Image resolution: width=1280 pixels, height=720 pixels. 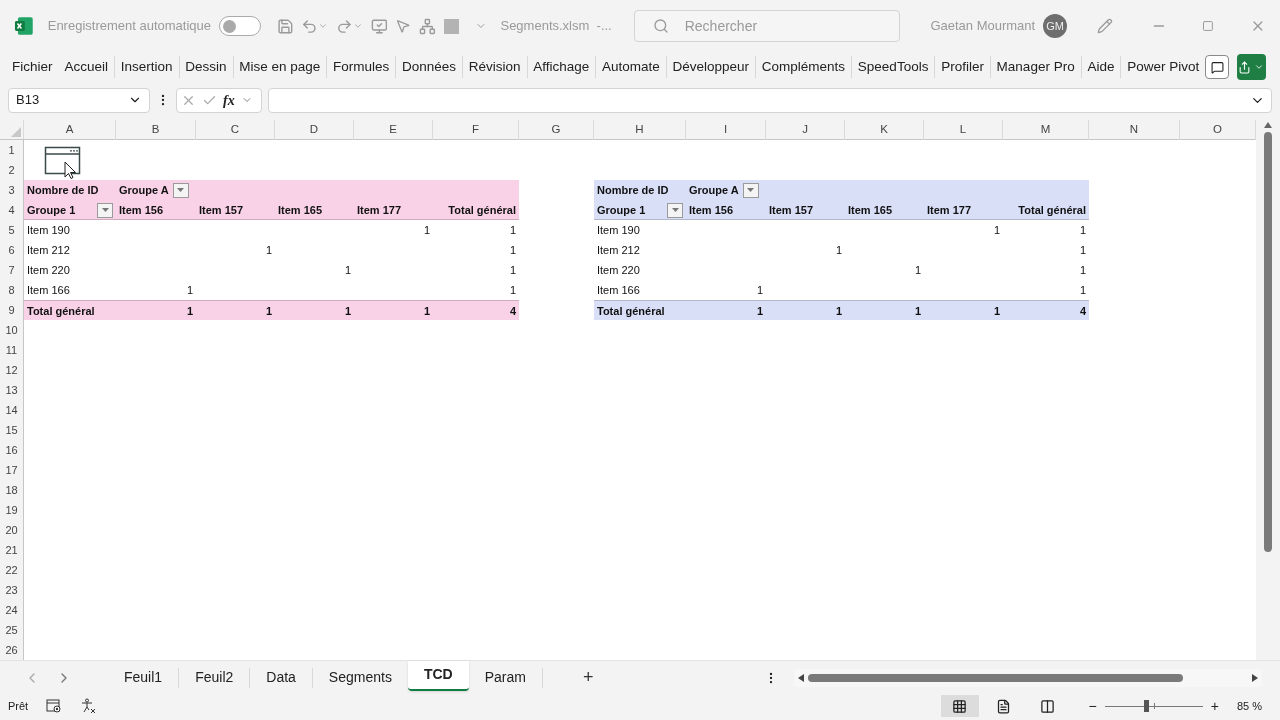 I want to click on sheet-tab: Feuil2, so click(x=214, y=677).